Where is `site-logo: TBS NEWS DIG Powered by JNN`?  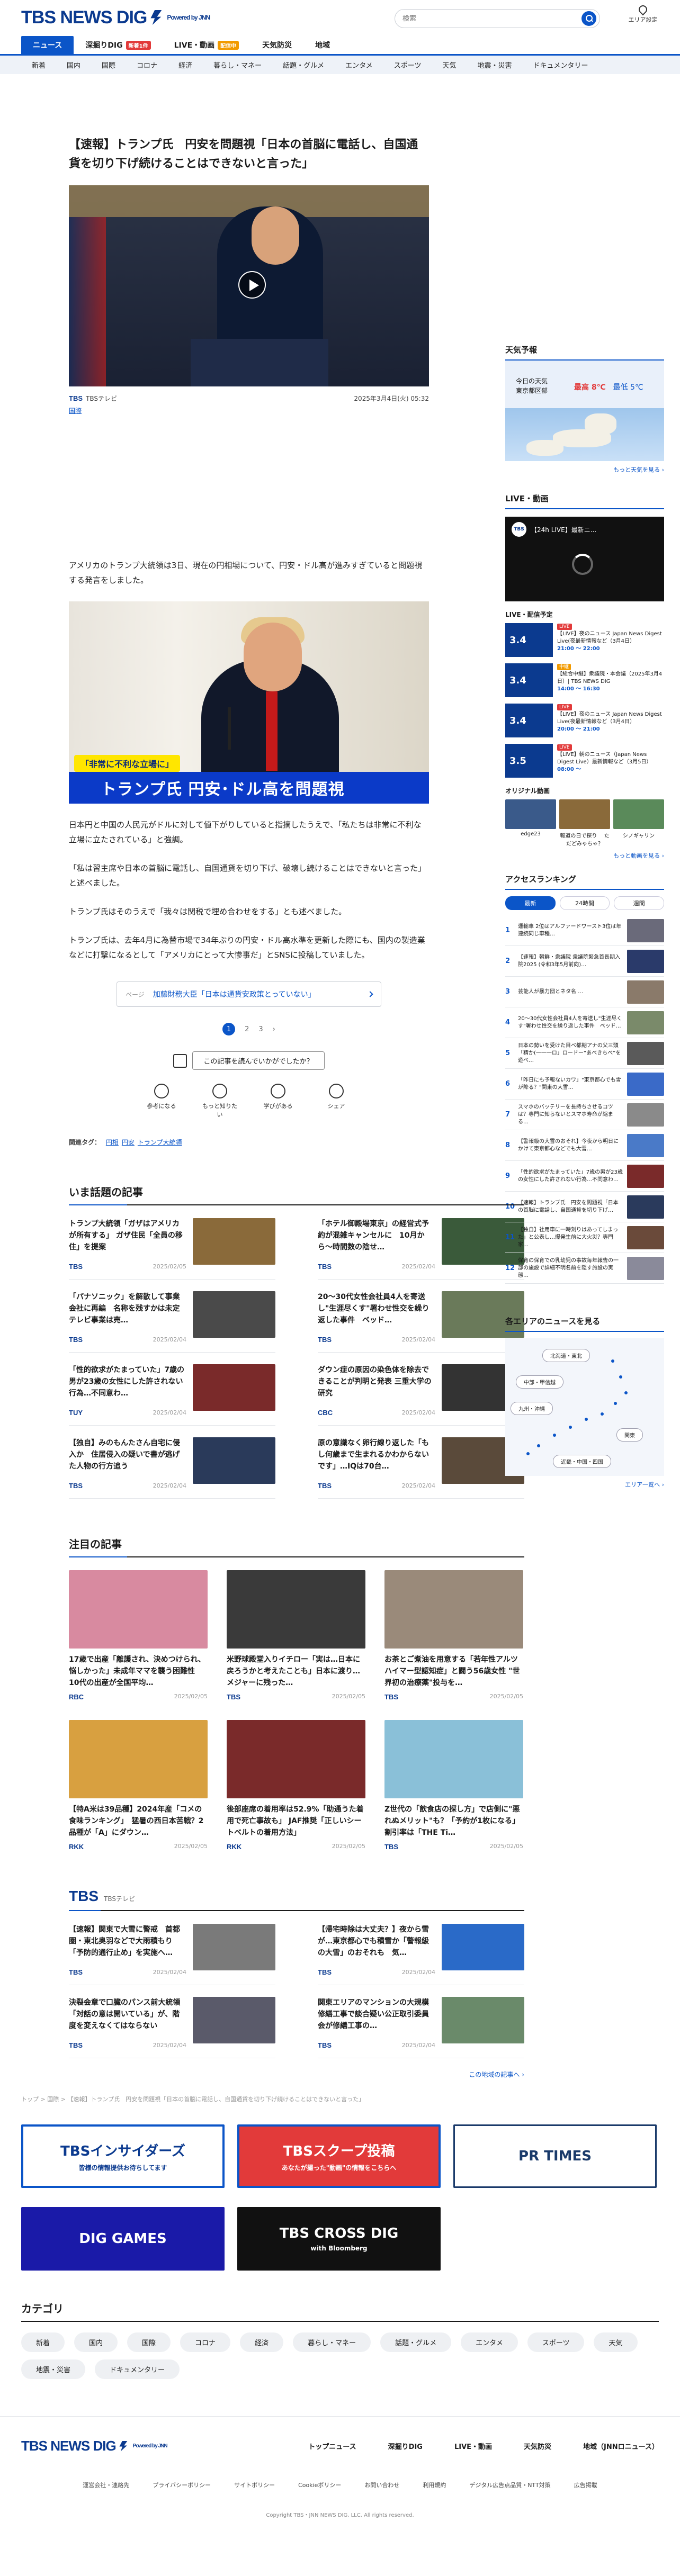 site-logo: TBS NEWS DIG Powered by JNN is located at coordinates (115, 18).